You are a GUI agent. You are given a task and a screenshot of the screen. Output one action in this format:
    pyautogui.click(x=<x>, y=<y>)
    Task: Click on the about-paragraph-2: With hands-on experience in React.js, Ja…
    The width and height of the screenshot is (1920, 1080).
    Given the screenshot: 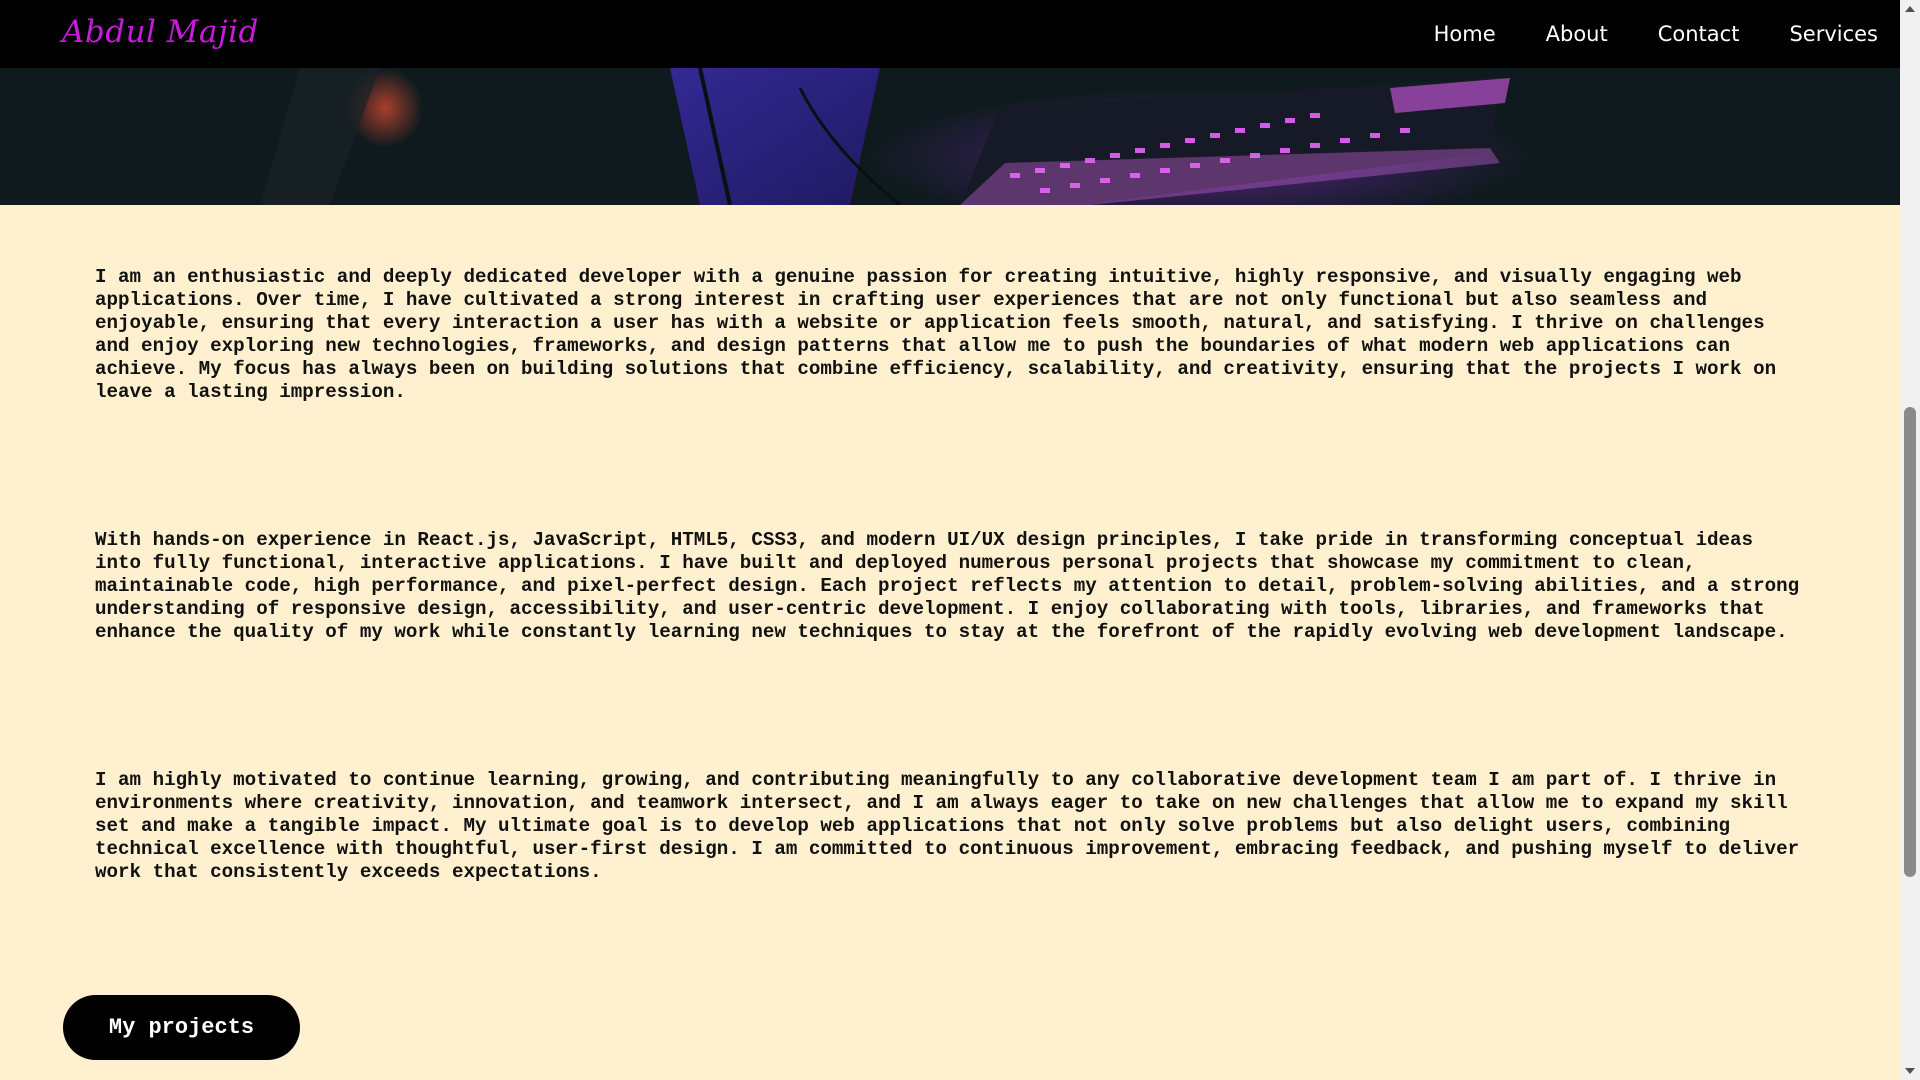 What is the action you would take?
    pyautogui.click(x=947, y=586)
    